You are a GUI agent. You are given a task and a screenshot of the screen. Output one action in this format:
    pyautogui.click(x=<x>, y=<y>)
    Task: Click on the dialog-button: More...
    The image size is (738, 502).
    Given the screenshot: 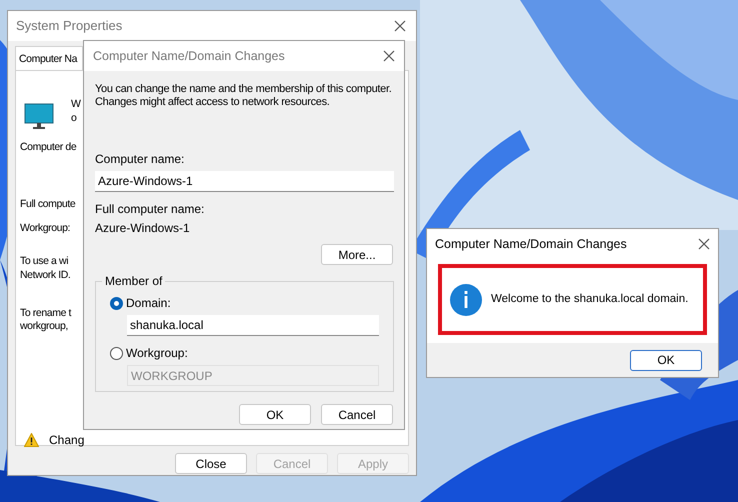 What is the action you would take?
    pyautogui.click(x=357, y=254)
    